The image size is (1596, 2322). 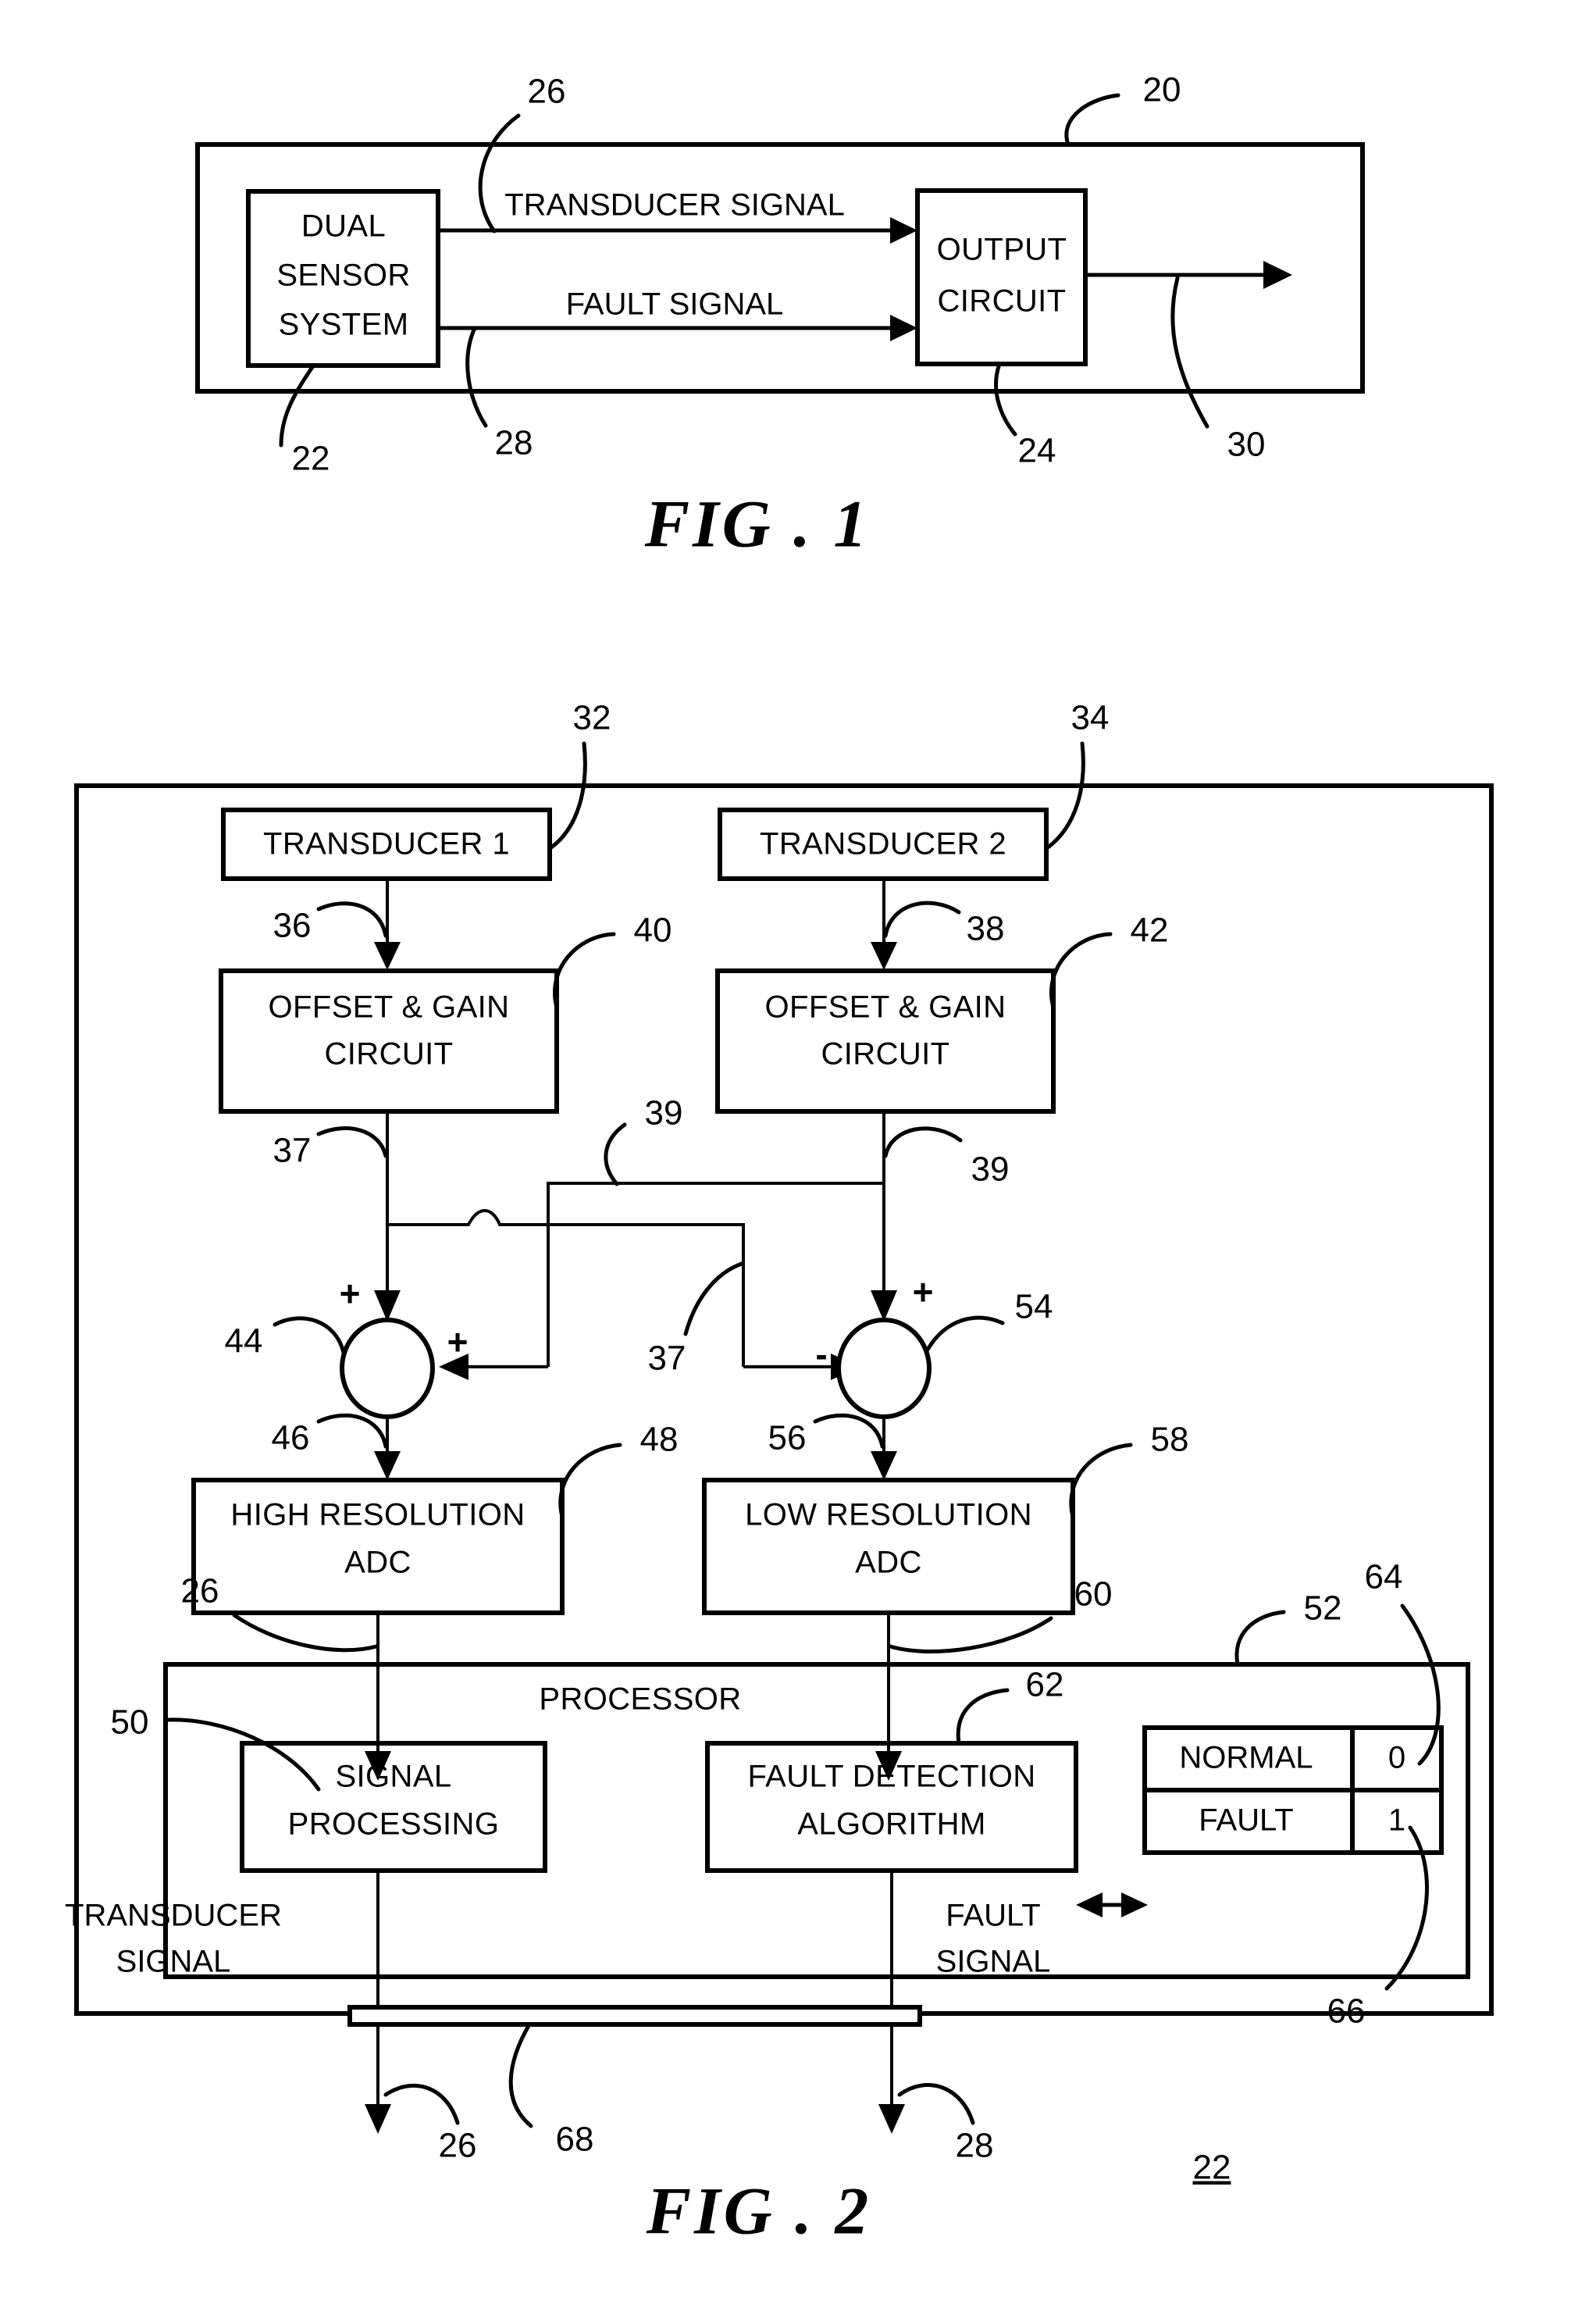 I want to click on arrowhead-table-left, so click(x=1089, y=1904).